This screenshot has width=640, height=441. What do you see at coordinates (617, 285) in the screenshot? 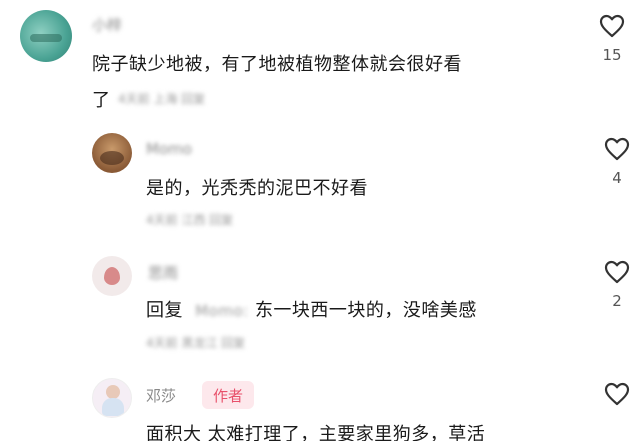
I see `like-button: 2` at bounding box center [617, 285].